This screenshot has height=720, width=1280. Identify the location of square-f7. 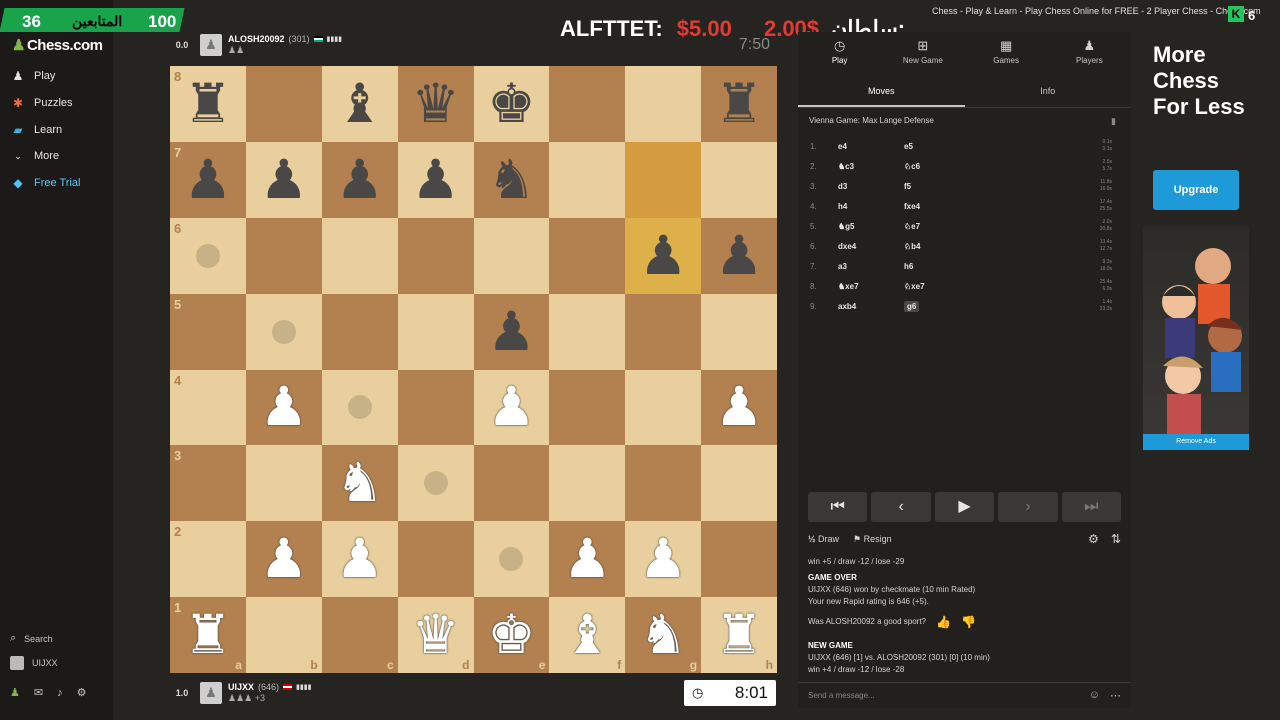
(587, 179).